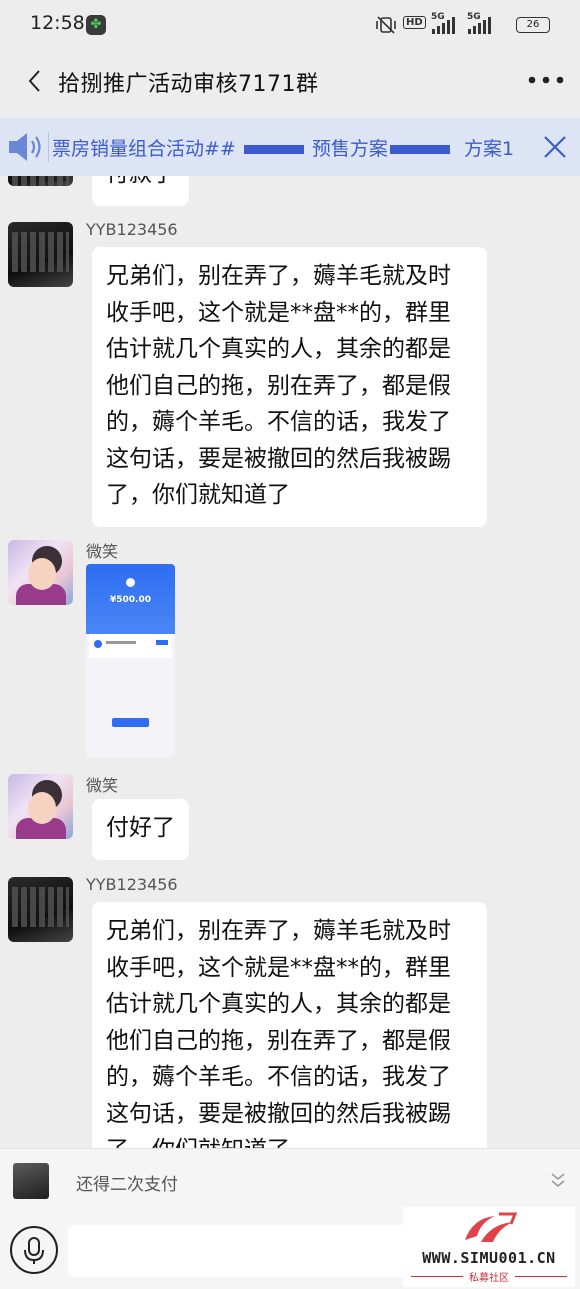 The height and width of the screenshot is (1289, 580). I want to click on site-watermark: WWW.SIMU001.CN 私募社区, so click(489, 1247).